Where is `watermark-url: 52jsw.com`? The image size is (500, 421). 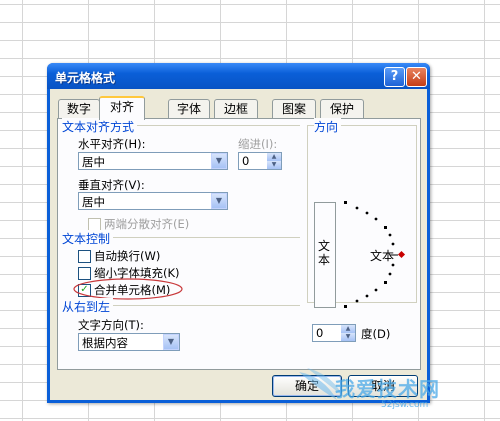 watermark-url: 52jsw.com is located at coordinates (405, 405).